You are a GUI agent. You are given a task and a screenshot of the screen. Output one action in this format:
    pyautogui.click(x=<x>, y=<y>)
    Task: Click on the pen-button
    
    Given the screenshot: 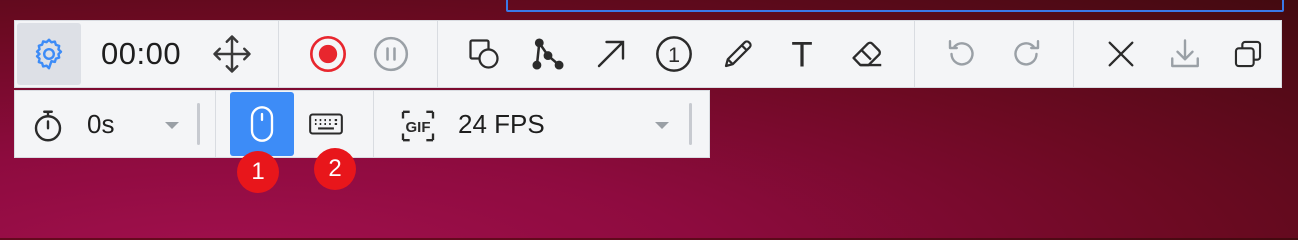 What is the action you would take?
    pyautogui.click(x=738, y=54)
    